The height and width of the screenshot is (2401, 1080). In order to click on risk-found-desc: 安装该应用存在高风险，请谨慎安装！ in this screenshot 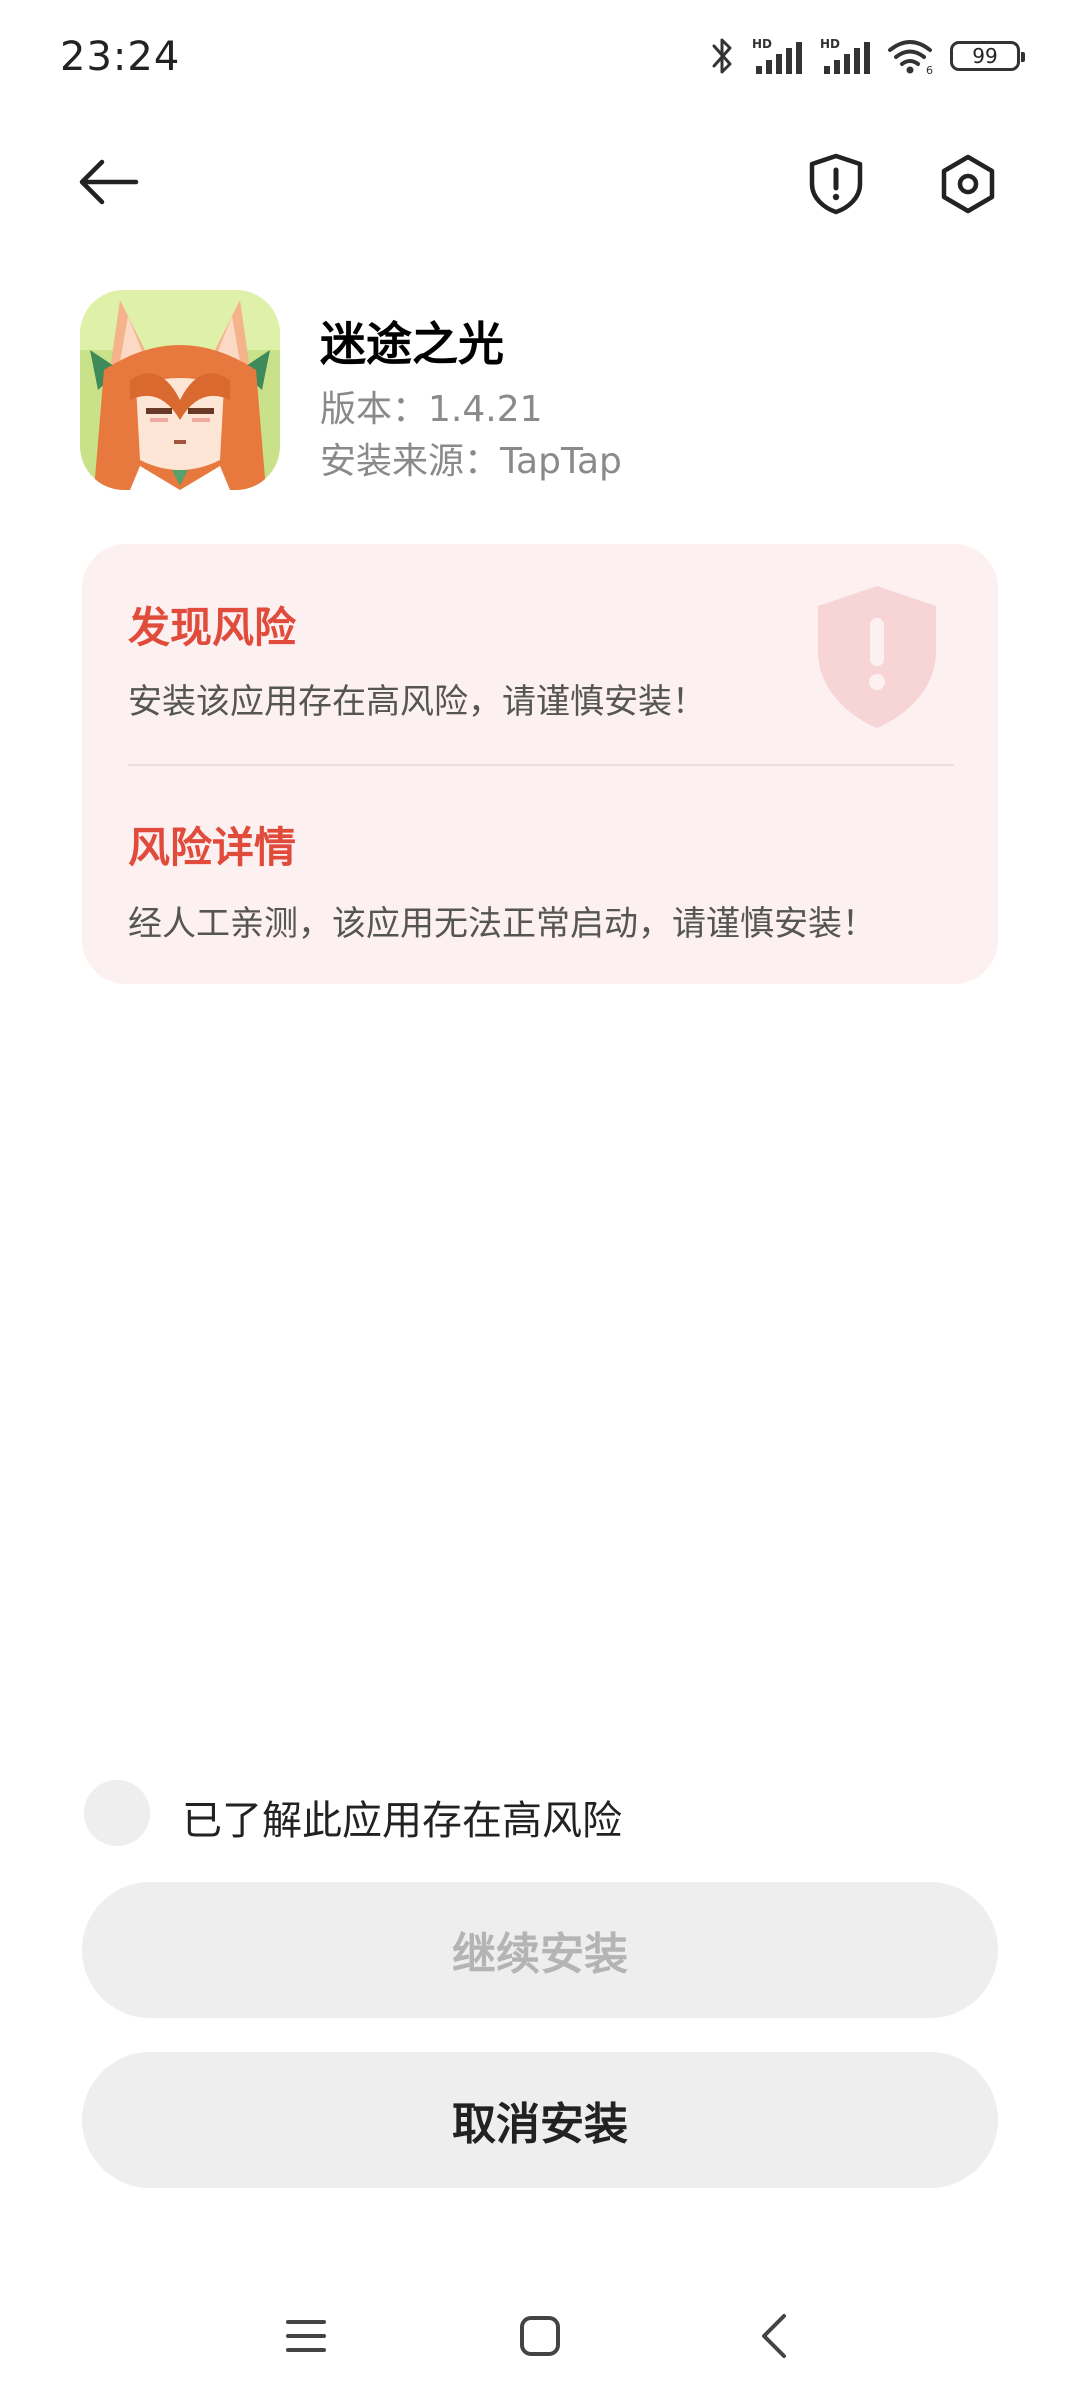, I will do `click(417, 702)`.